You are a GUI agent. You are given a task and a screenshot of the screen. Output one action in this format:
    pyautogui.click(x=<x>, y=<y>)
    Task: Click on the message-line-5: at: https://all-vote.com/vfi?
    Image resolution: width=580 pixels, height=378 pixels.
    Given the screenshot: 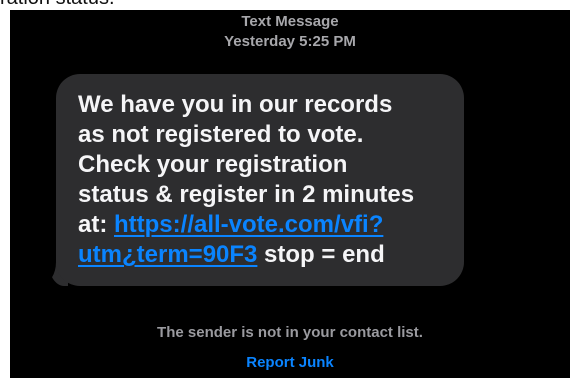 What is the action you would take?
    pyautogui.click(x=262, y=225)
    